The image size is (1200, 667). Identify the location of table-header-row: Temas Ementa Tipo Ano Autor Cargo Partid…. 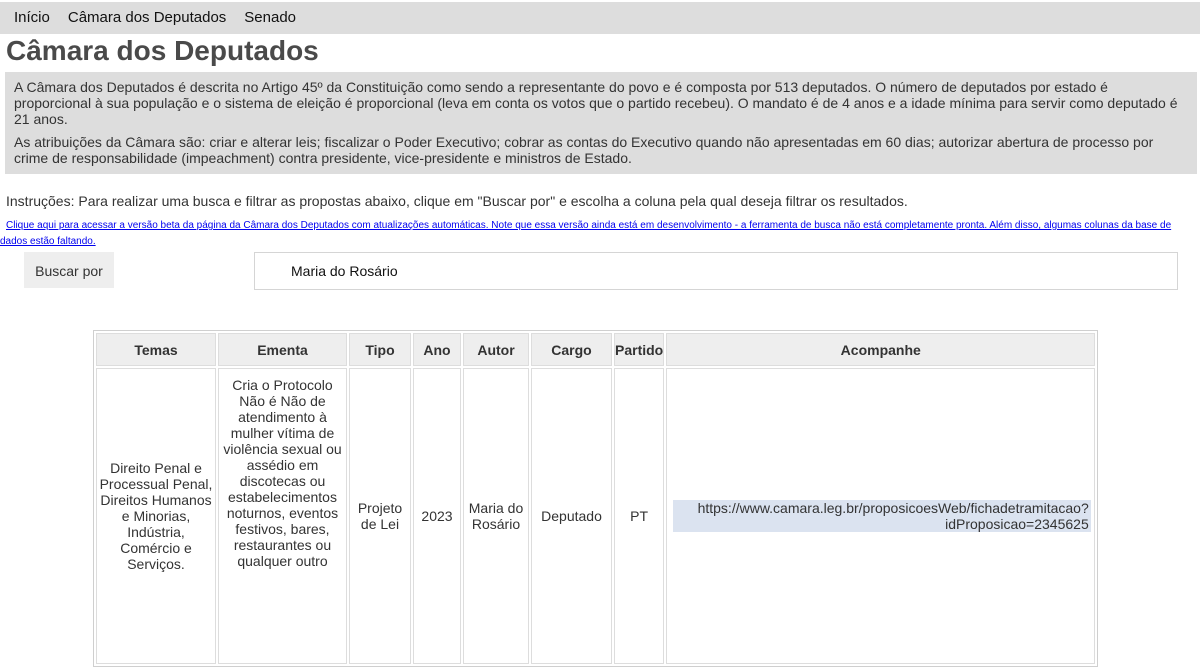
(596, 349).